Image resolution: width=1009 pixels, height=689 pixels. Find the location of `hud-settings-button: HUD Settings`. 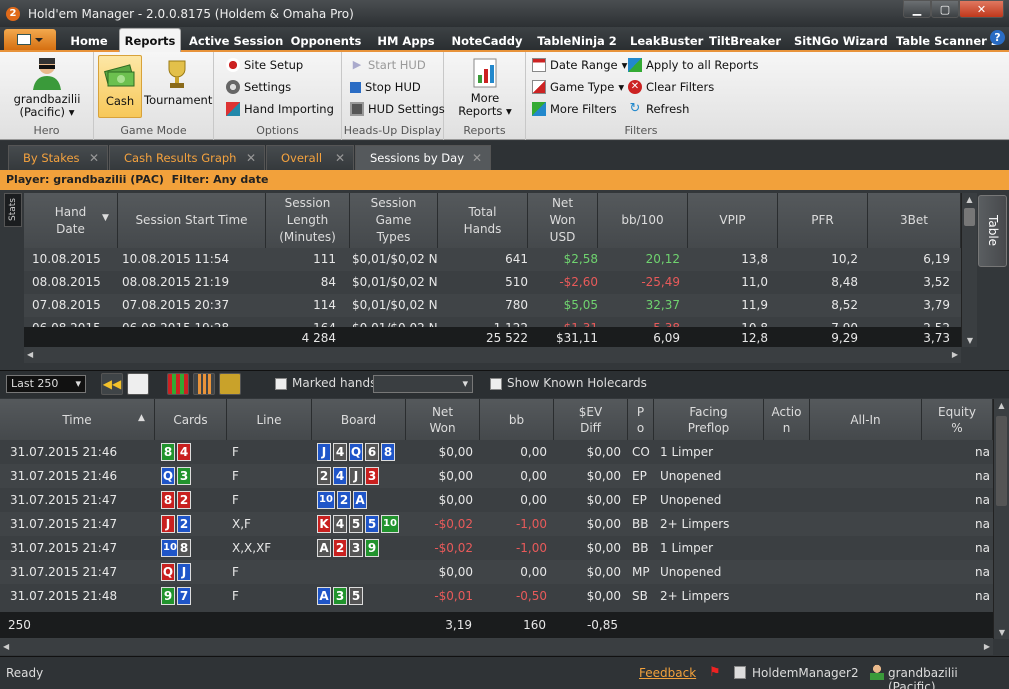

hud-settings-button: HUD Settings is located at coordinates (397, 109).